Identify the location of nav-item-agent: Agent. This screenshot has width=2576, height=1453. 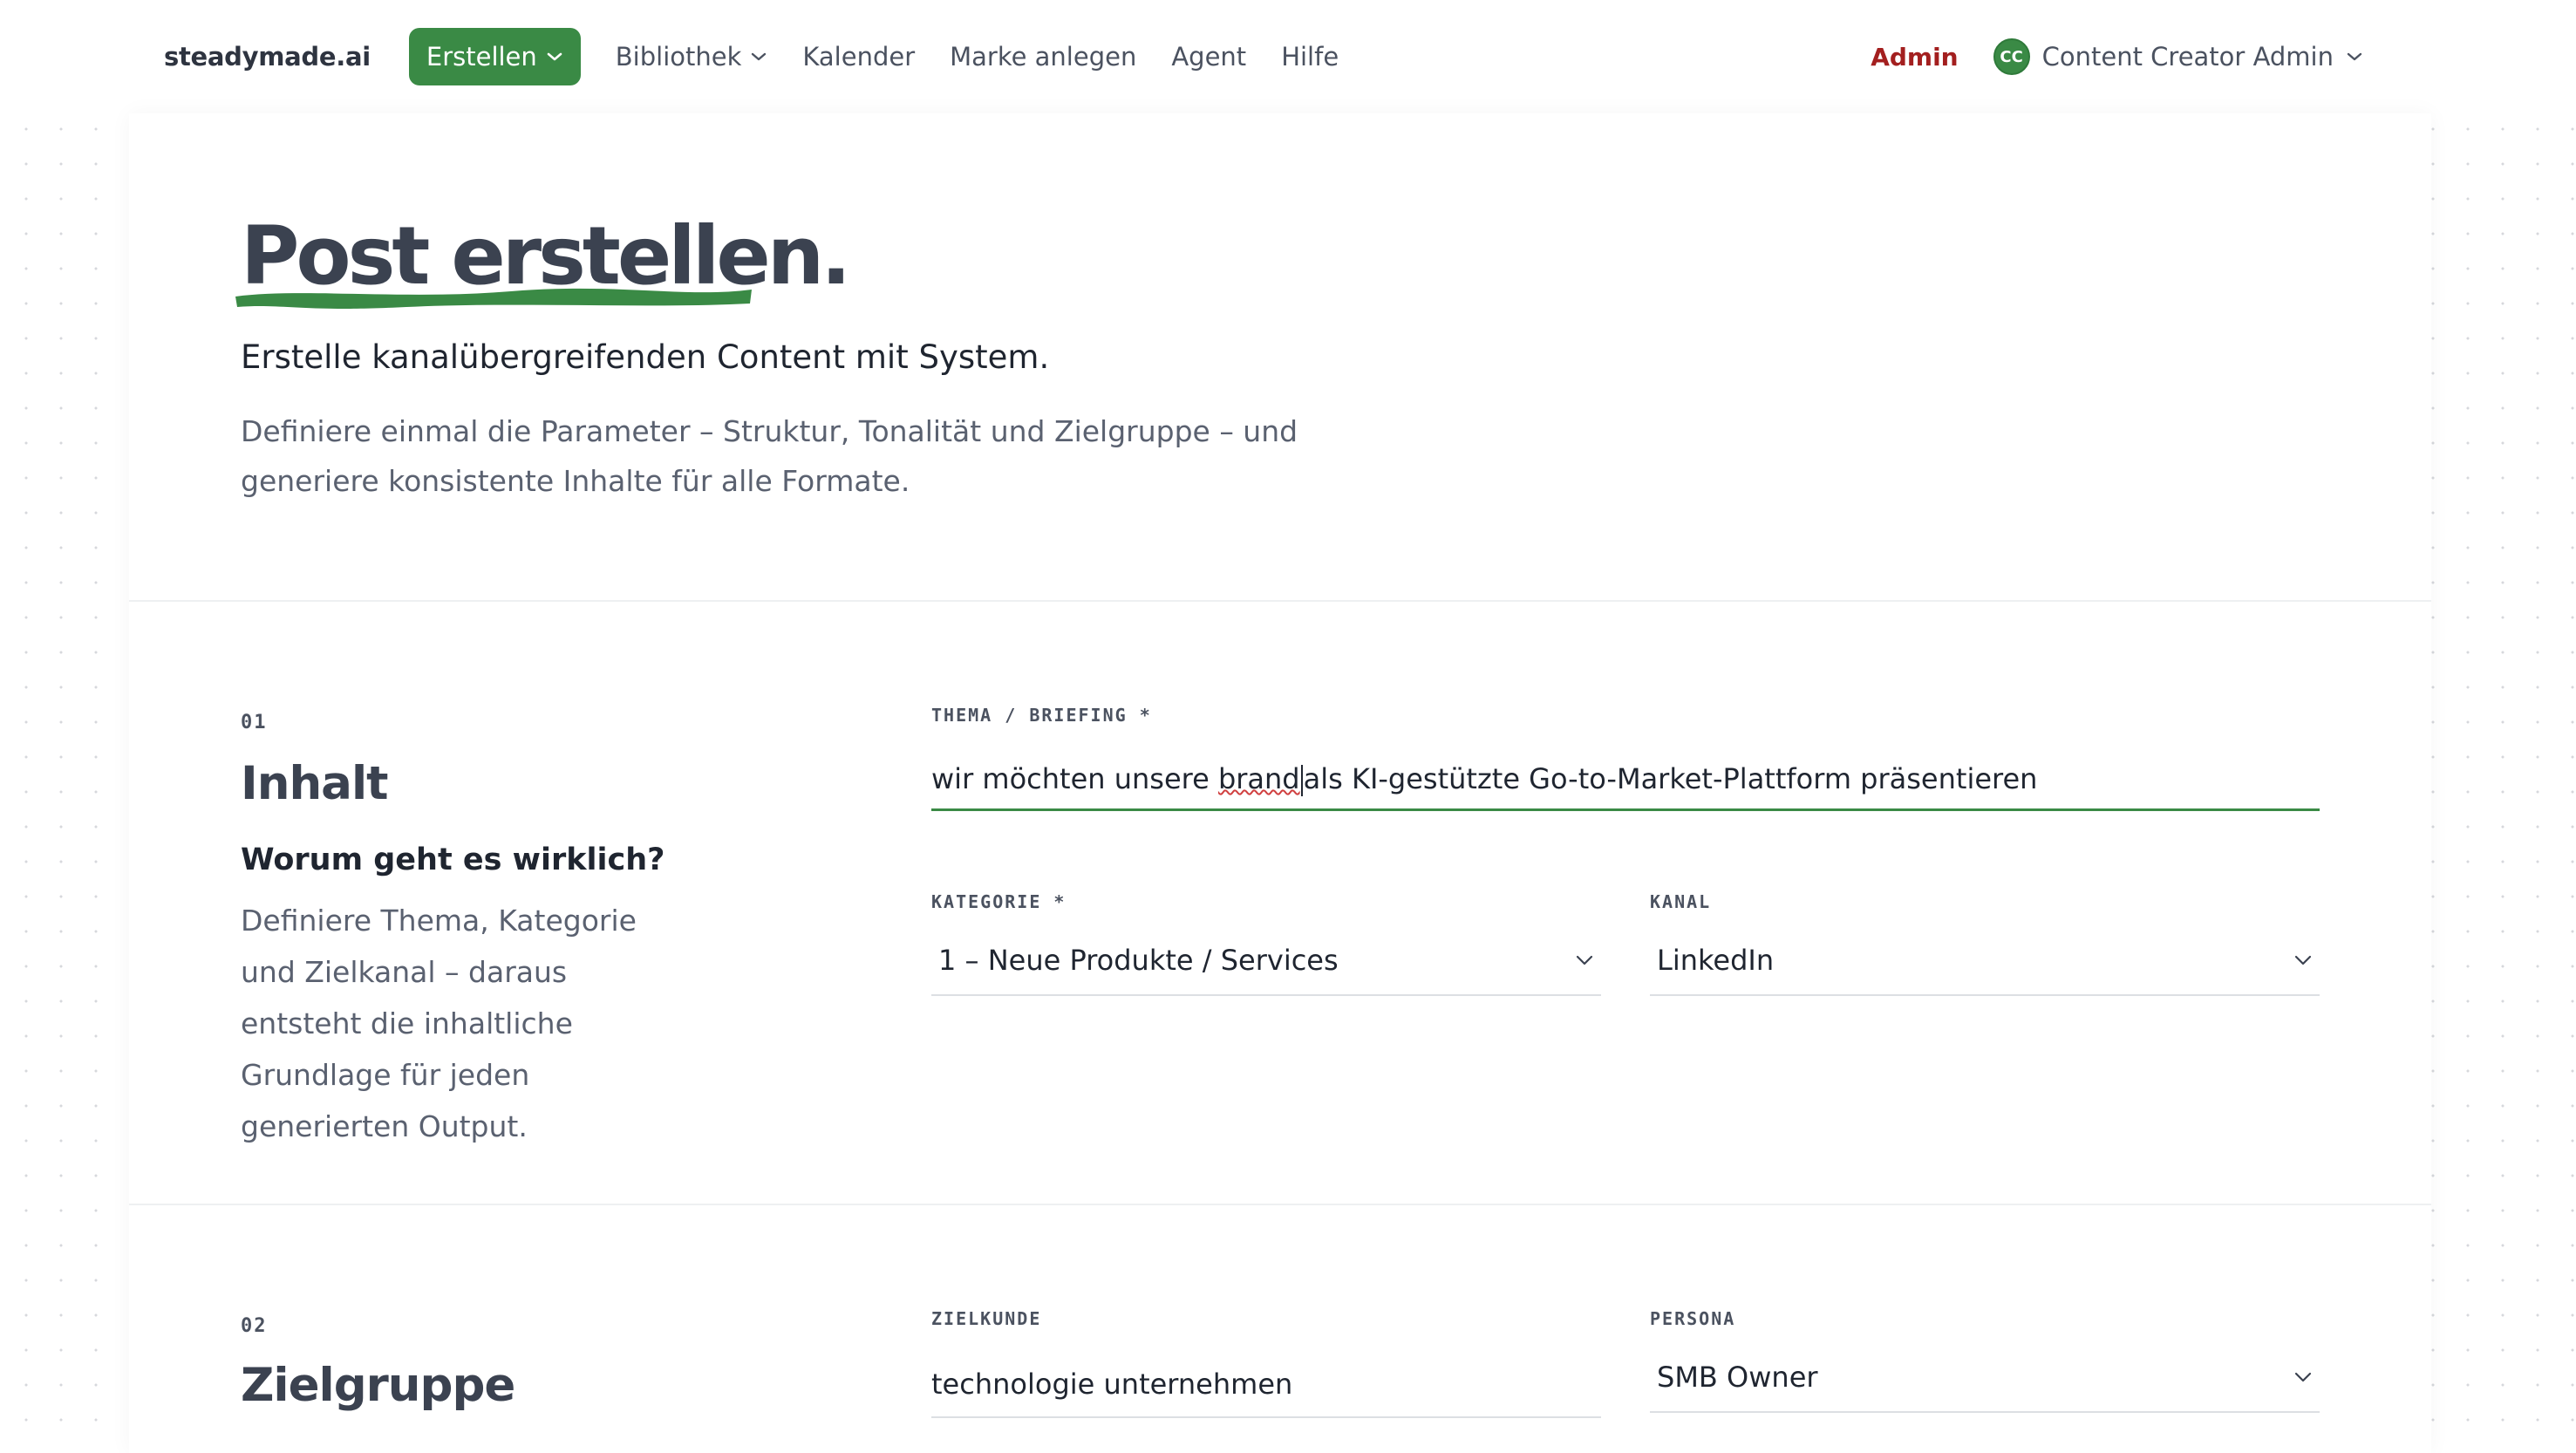
(1209, 57).